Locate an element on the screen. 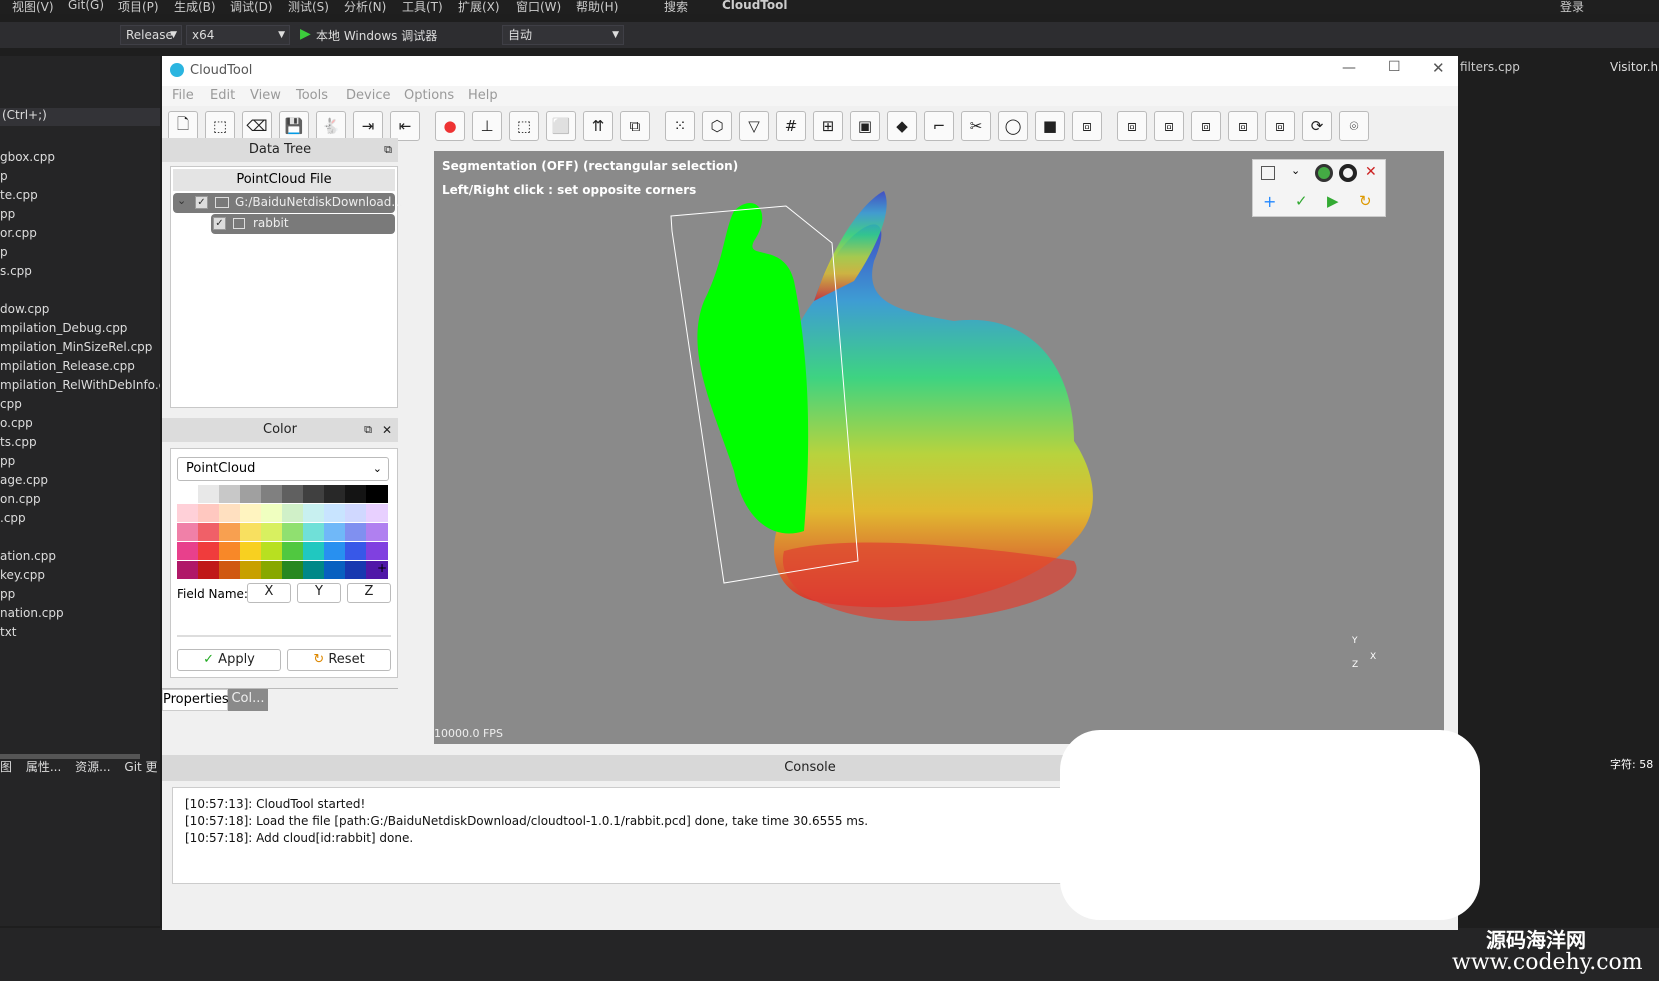 The height and width of the screenshot is (981, 1659). mode-select: 自动 ▼ is located at coordinates (563, 35).